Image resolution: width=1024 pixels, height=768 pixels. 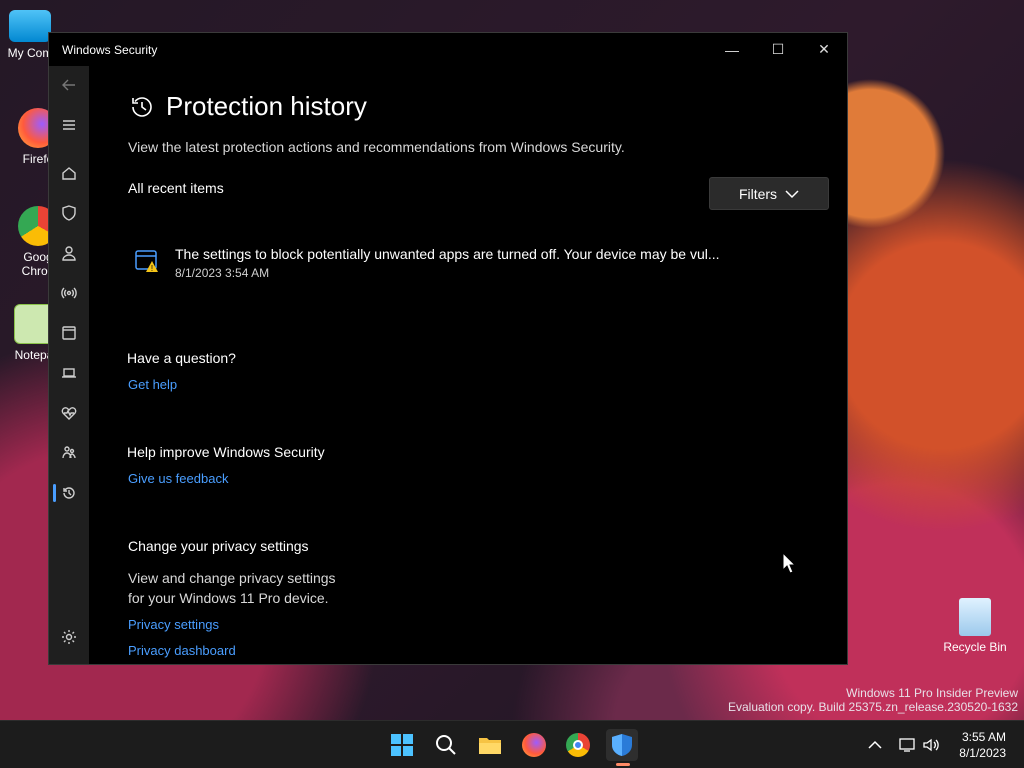 What do you see at coordinates (824, 49) in the screenshot?
I see `close-button: ✕` at bounding box center [824, 49].